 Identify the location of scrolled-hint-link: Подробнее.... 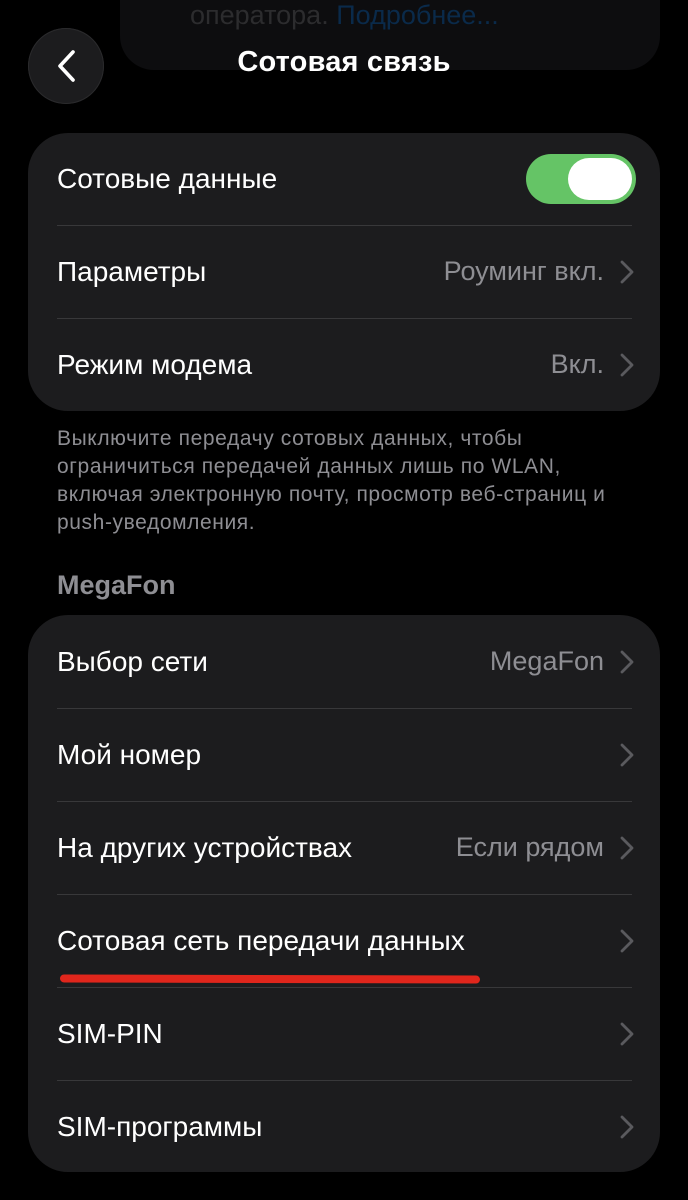
(417, 15).